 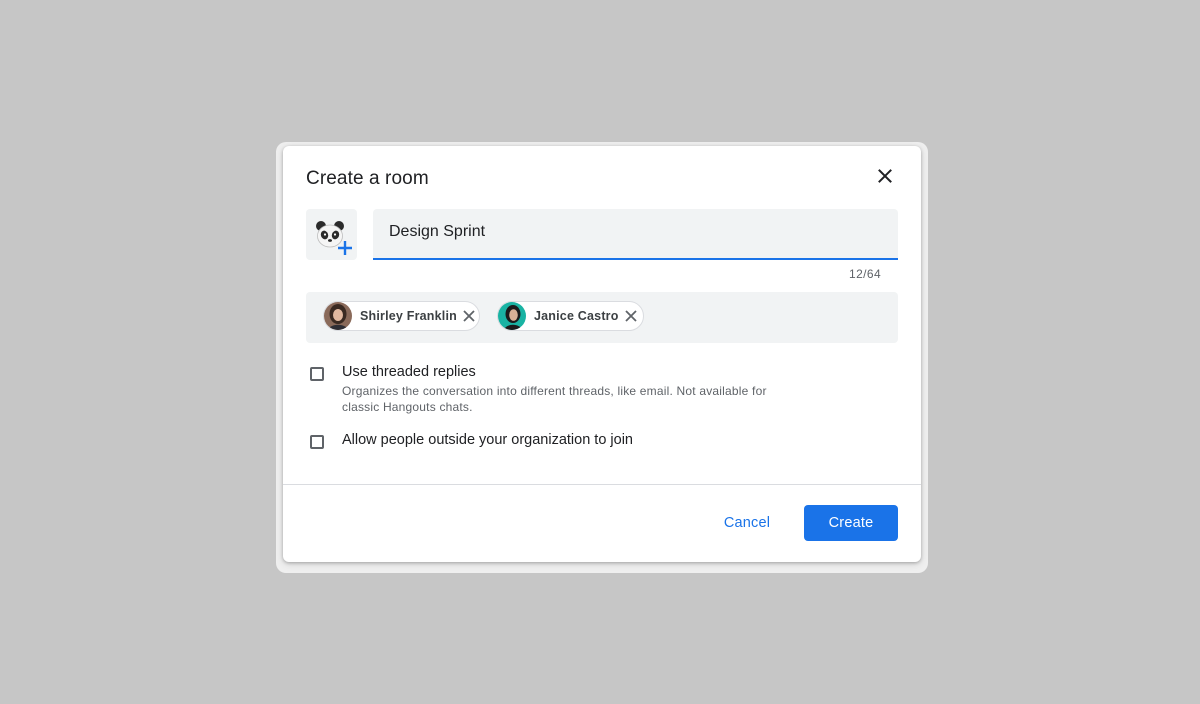 I want to click on member-name: Janice Castro, so click(x=576, y=316).